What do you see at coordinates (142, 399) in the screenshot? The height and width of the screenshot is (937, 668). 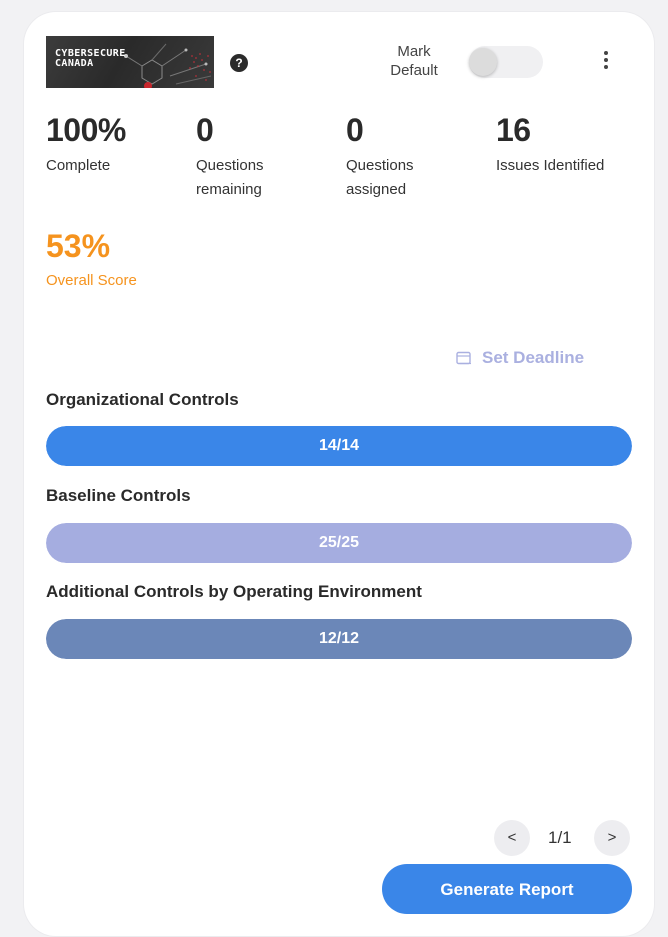 I see `category-title: Organizational Controls` at bounding box center [142, 399].